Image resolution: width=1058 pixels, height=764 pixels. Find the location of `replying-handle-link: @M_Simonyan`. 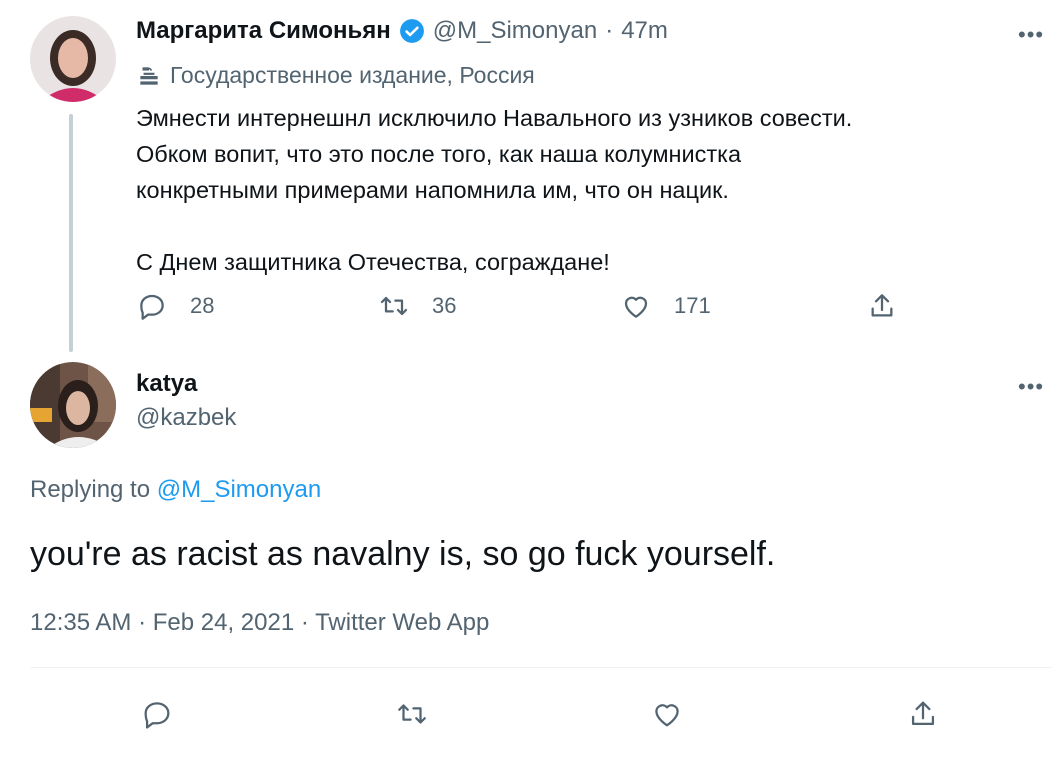

replying-handle-link: @M_Simonyan is located at coordinates (239, 489).